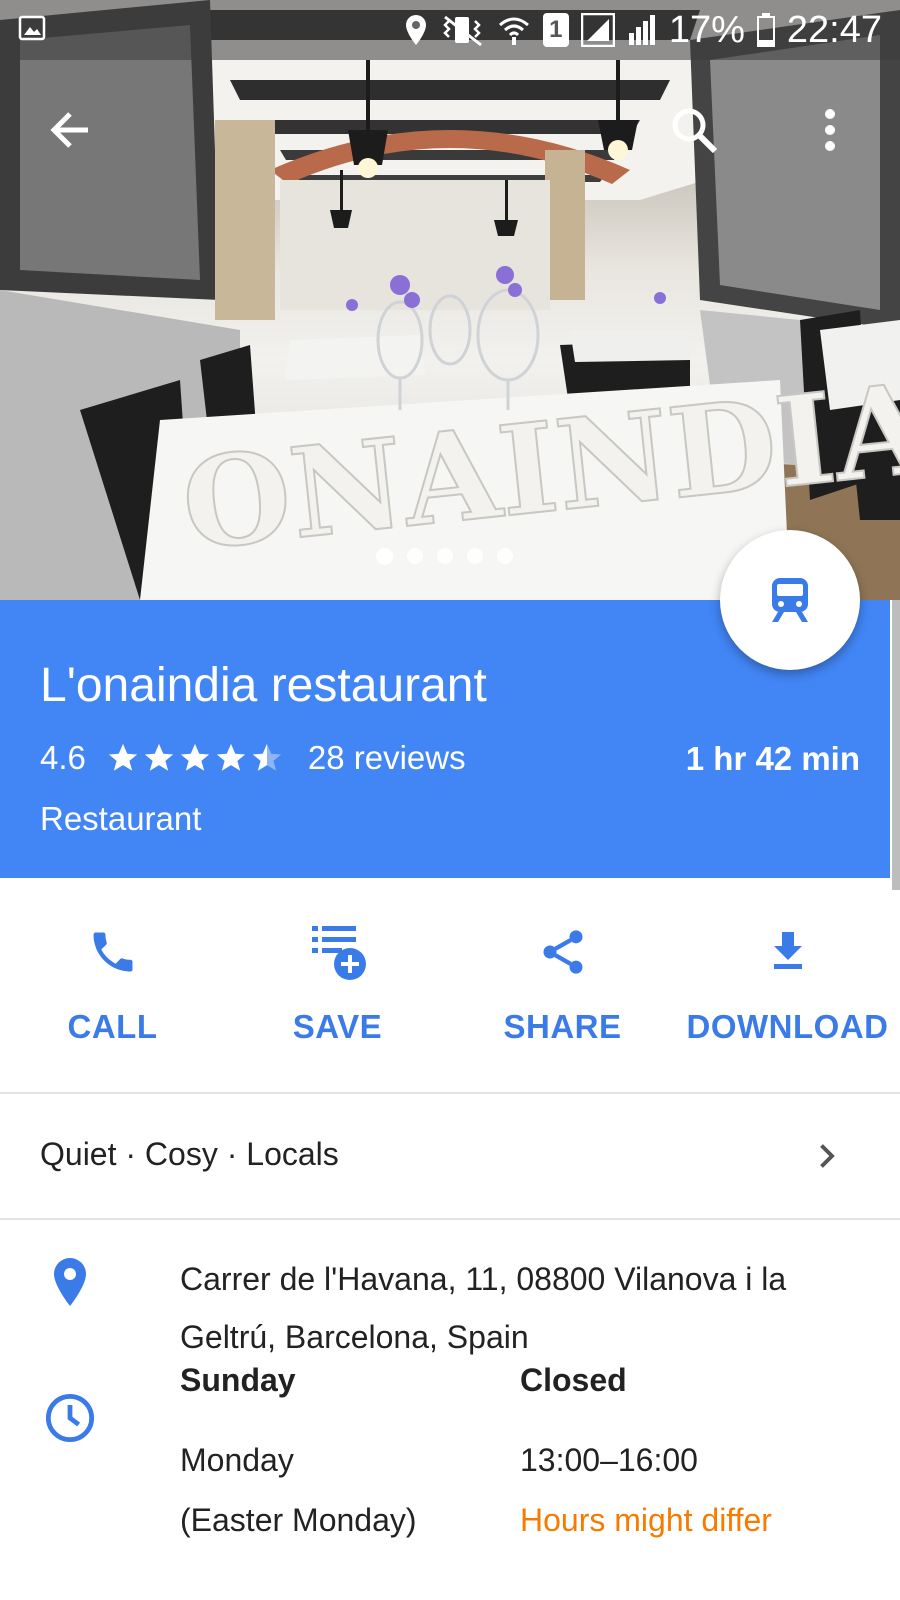 This screenshot has height=1600, width=900. Describe the element at coordinates (787, 1026) in the screenshot. I see `download-label: DOWNLOAD` at that location.